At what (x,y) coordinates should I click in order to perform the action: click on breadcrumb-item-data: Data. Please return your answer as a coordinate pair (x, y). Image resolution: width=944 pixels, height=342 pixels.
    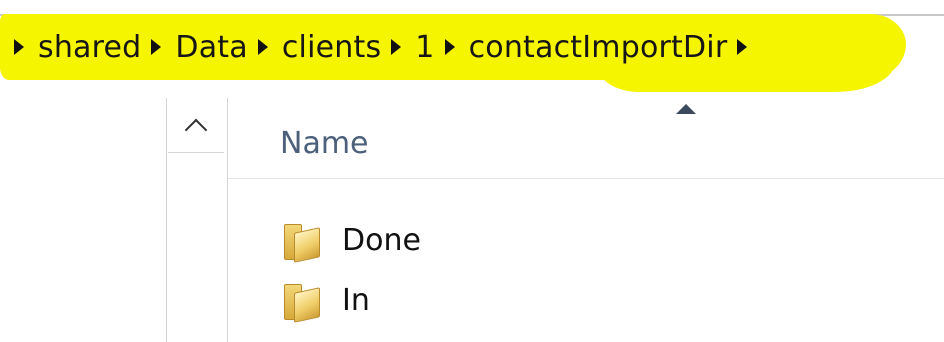
    Looking at the image, I should click on (211, 47).